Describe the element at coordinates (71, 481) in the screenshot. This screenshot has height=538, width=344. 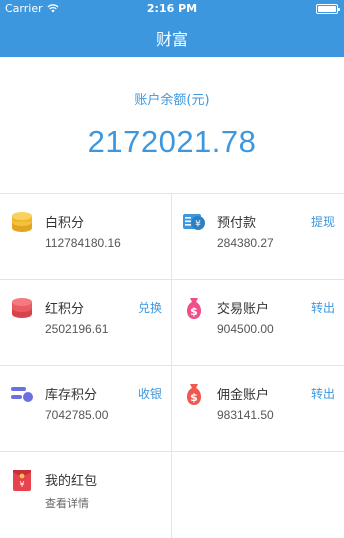
I see `red-packet-title: 我的红包` at that location.